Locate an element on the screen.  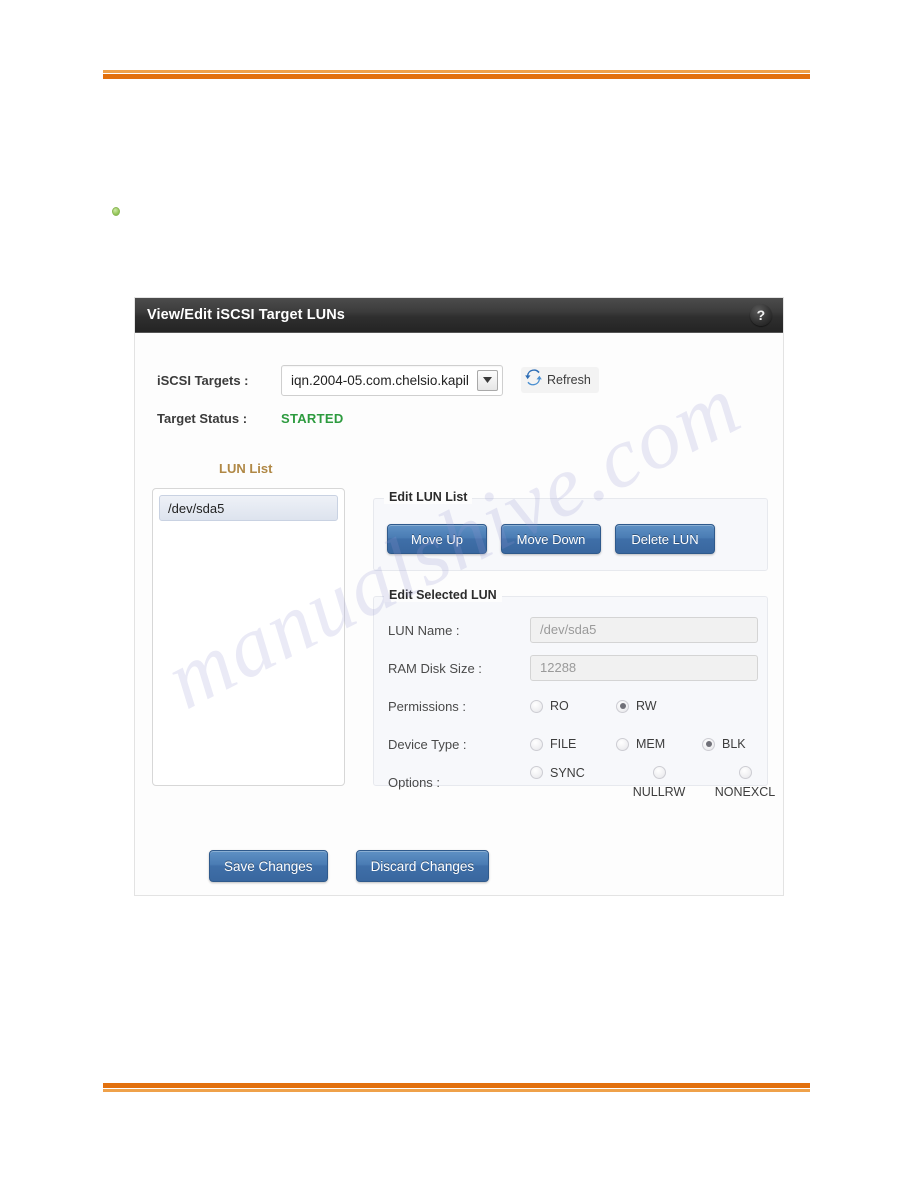
device-type-label: Device Type : is located at coordinates (427, 744).